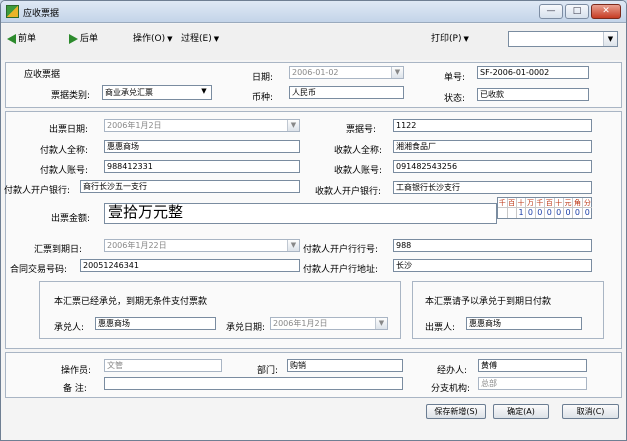 The height and width of the screenshot is (441, 627). What do you see at coordinates (69, 328) in the screenshot?
I see `acceptor-label: 承兑人:` at bounding box center [69, 328].